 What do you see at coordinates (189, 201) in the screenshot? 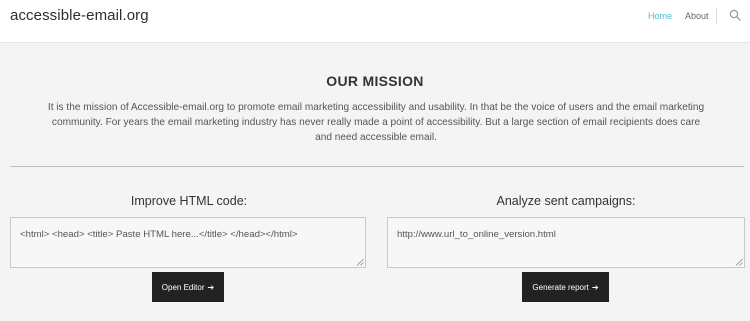
I see `improve-html-title: Improve HTML code:` at bounding box center [189, 201].